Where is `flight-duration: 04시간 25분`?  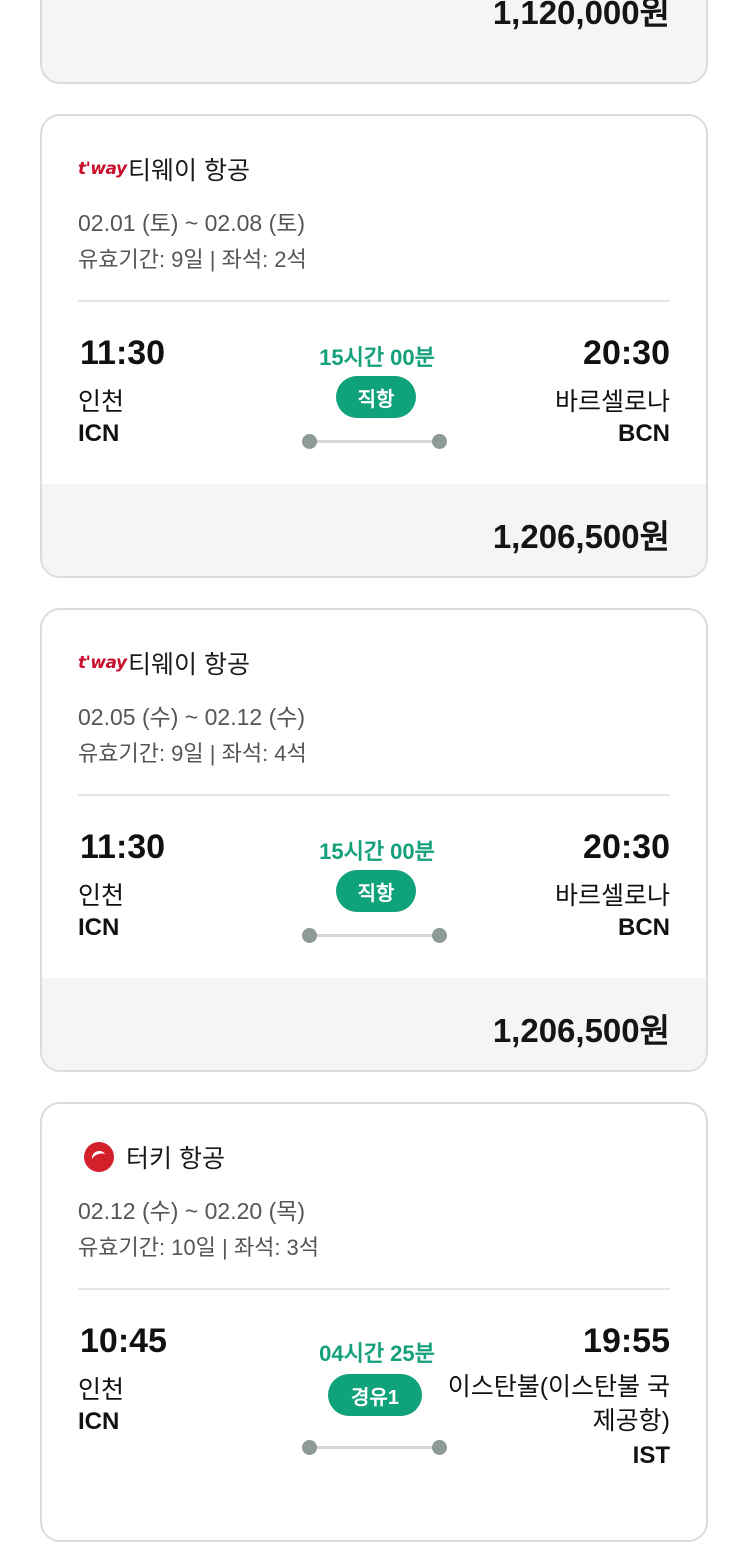 flight-duration: 04시간 25분 is located at coordinates (377, 1353).